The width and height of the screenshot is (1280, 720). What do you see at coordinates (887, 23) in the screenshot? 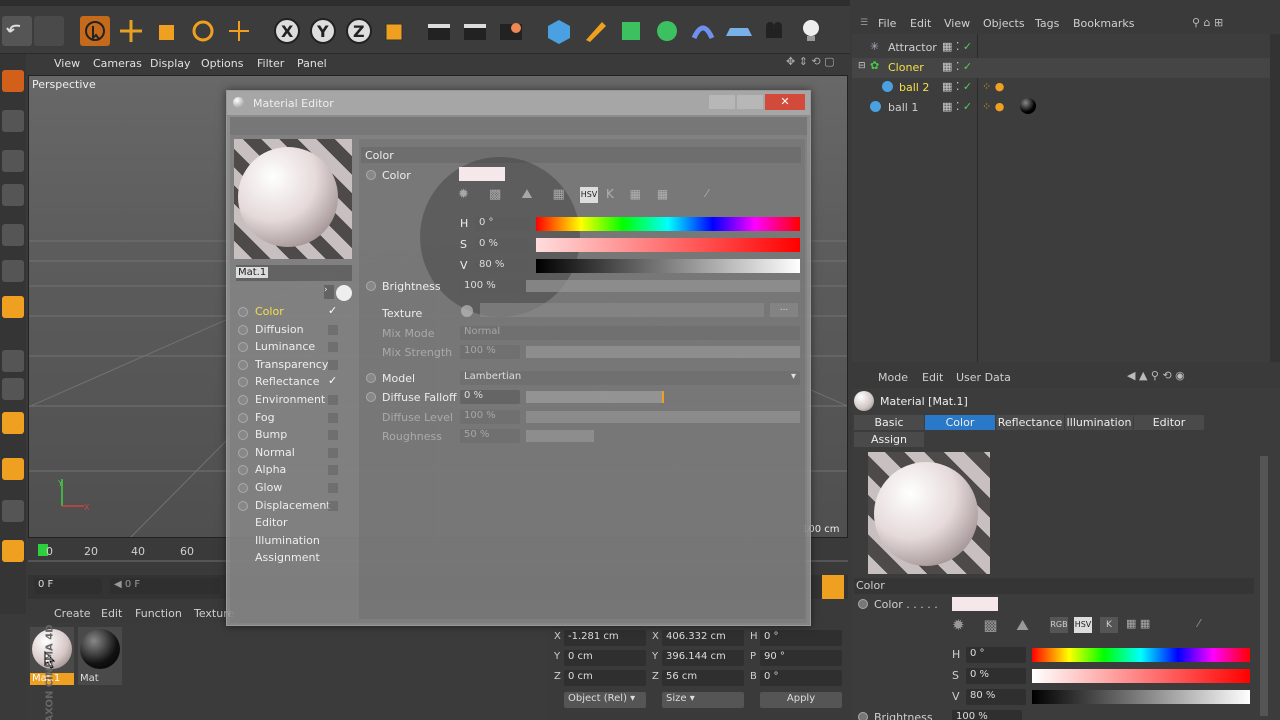
I see `om-menu-file: File` at bounding box center [887, 23].